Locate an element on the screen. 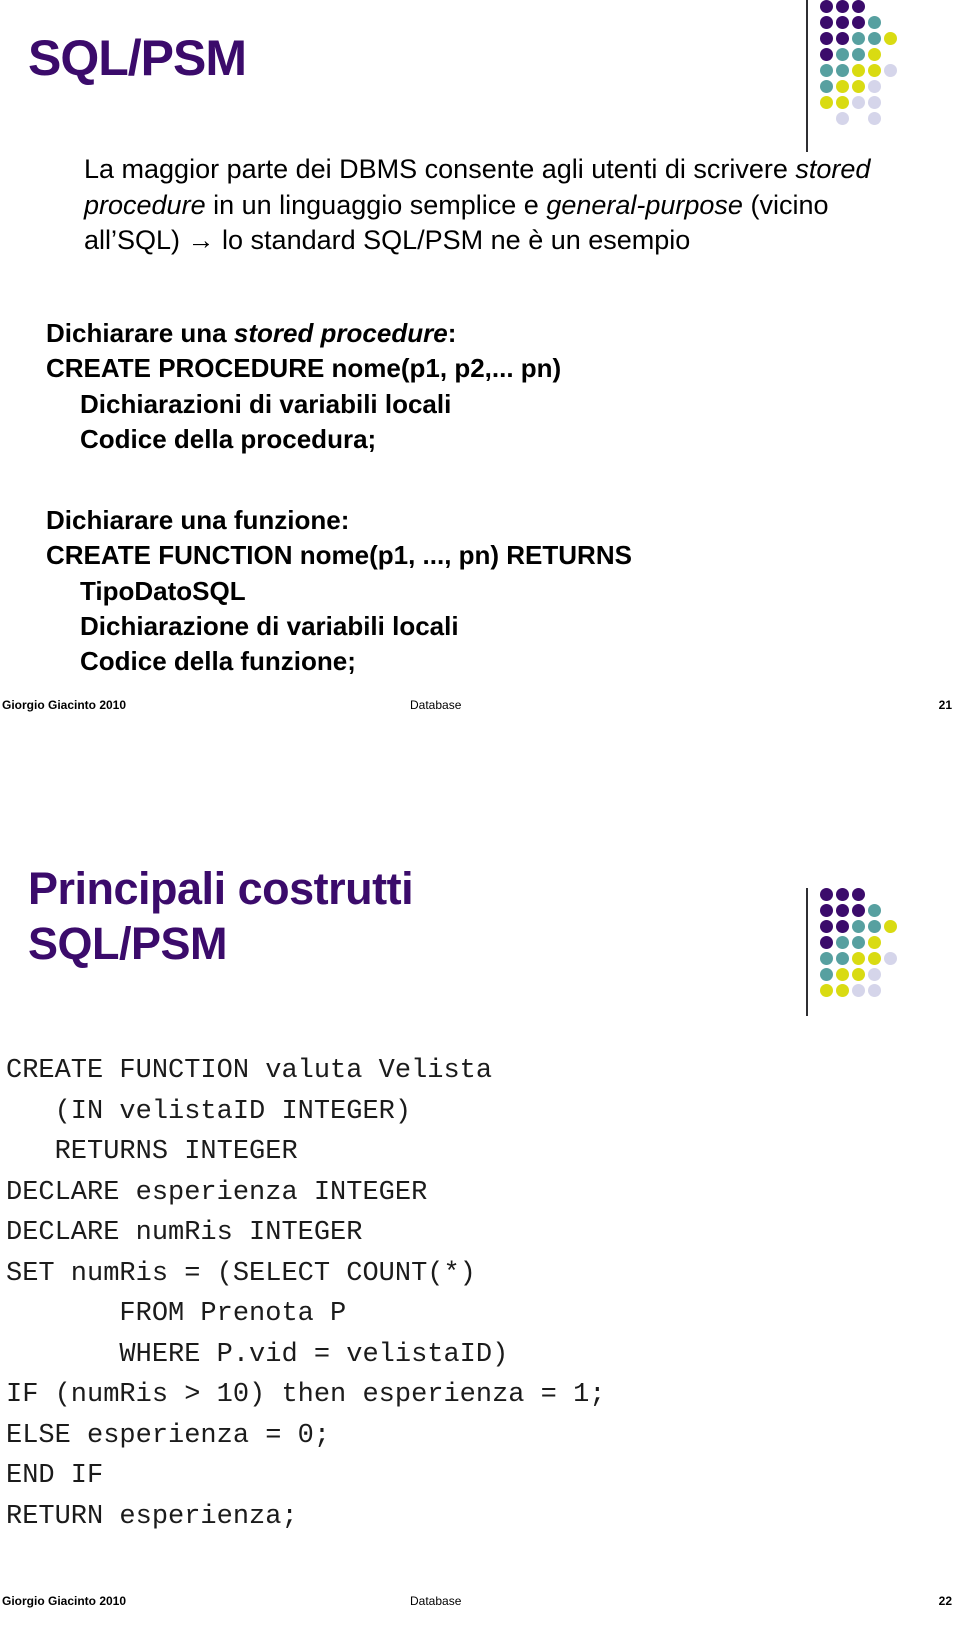 This screenshot has width=960, height=1632. decoration-dot-grid-slide1 is located at coordinates (876, 80).